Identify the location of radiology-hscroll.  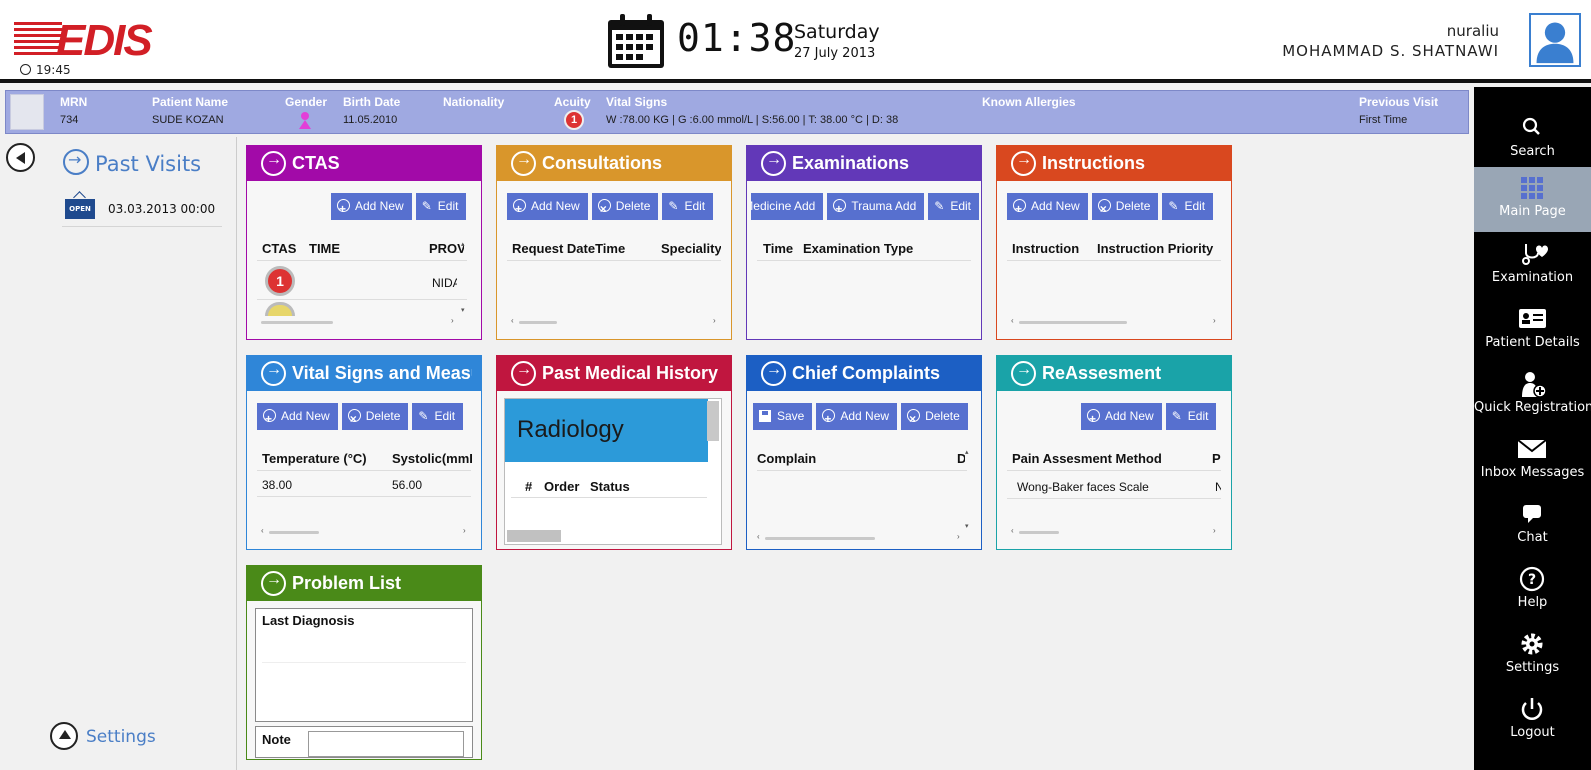
(534, 536).